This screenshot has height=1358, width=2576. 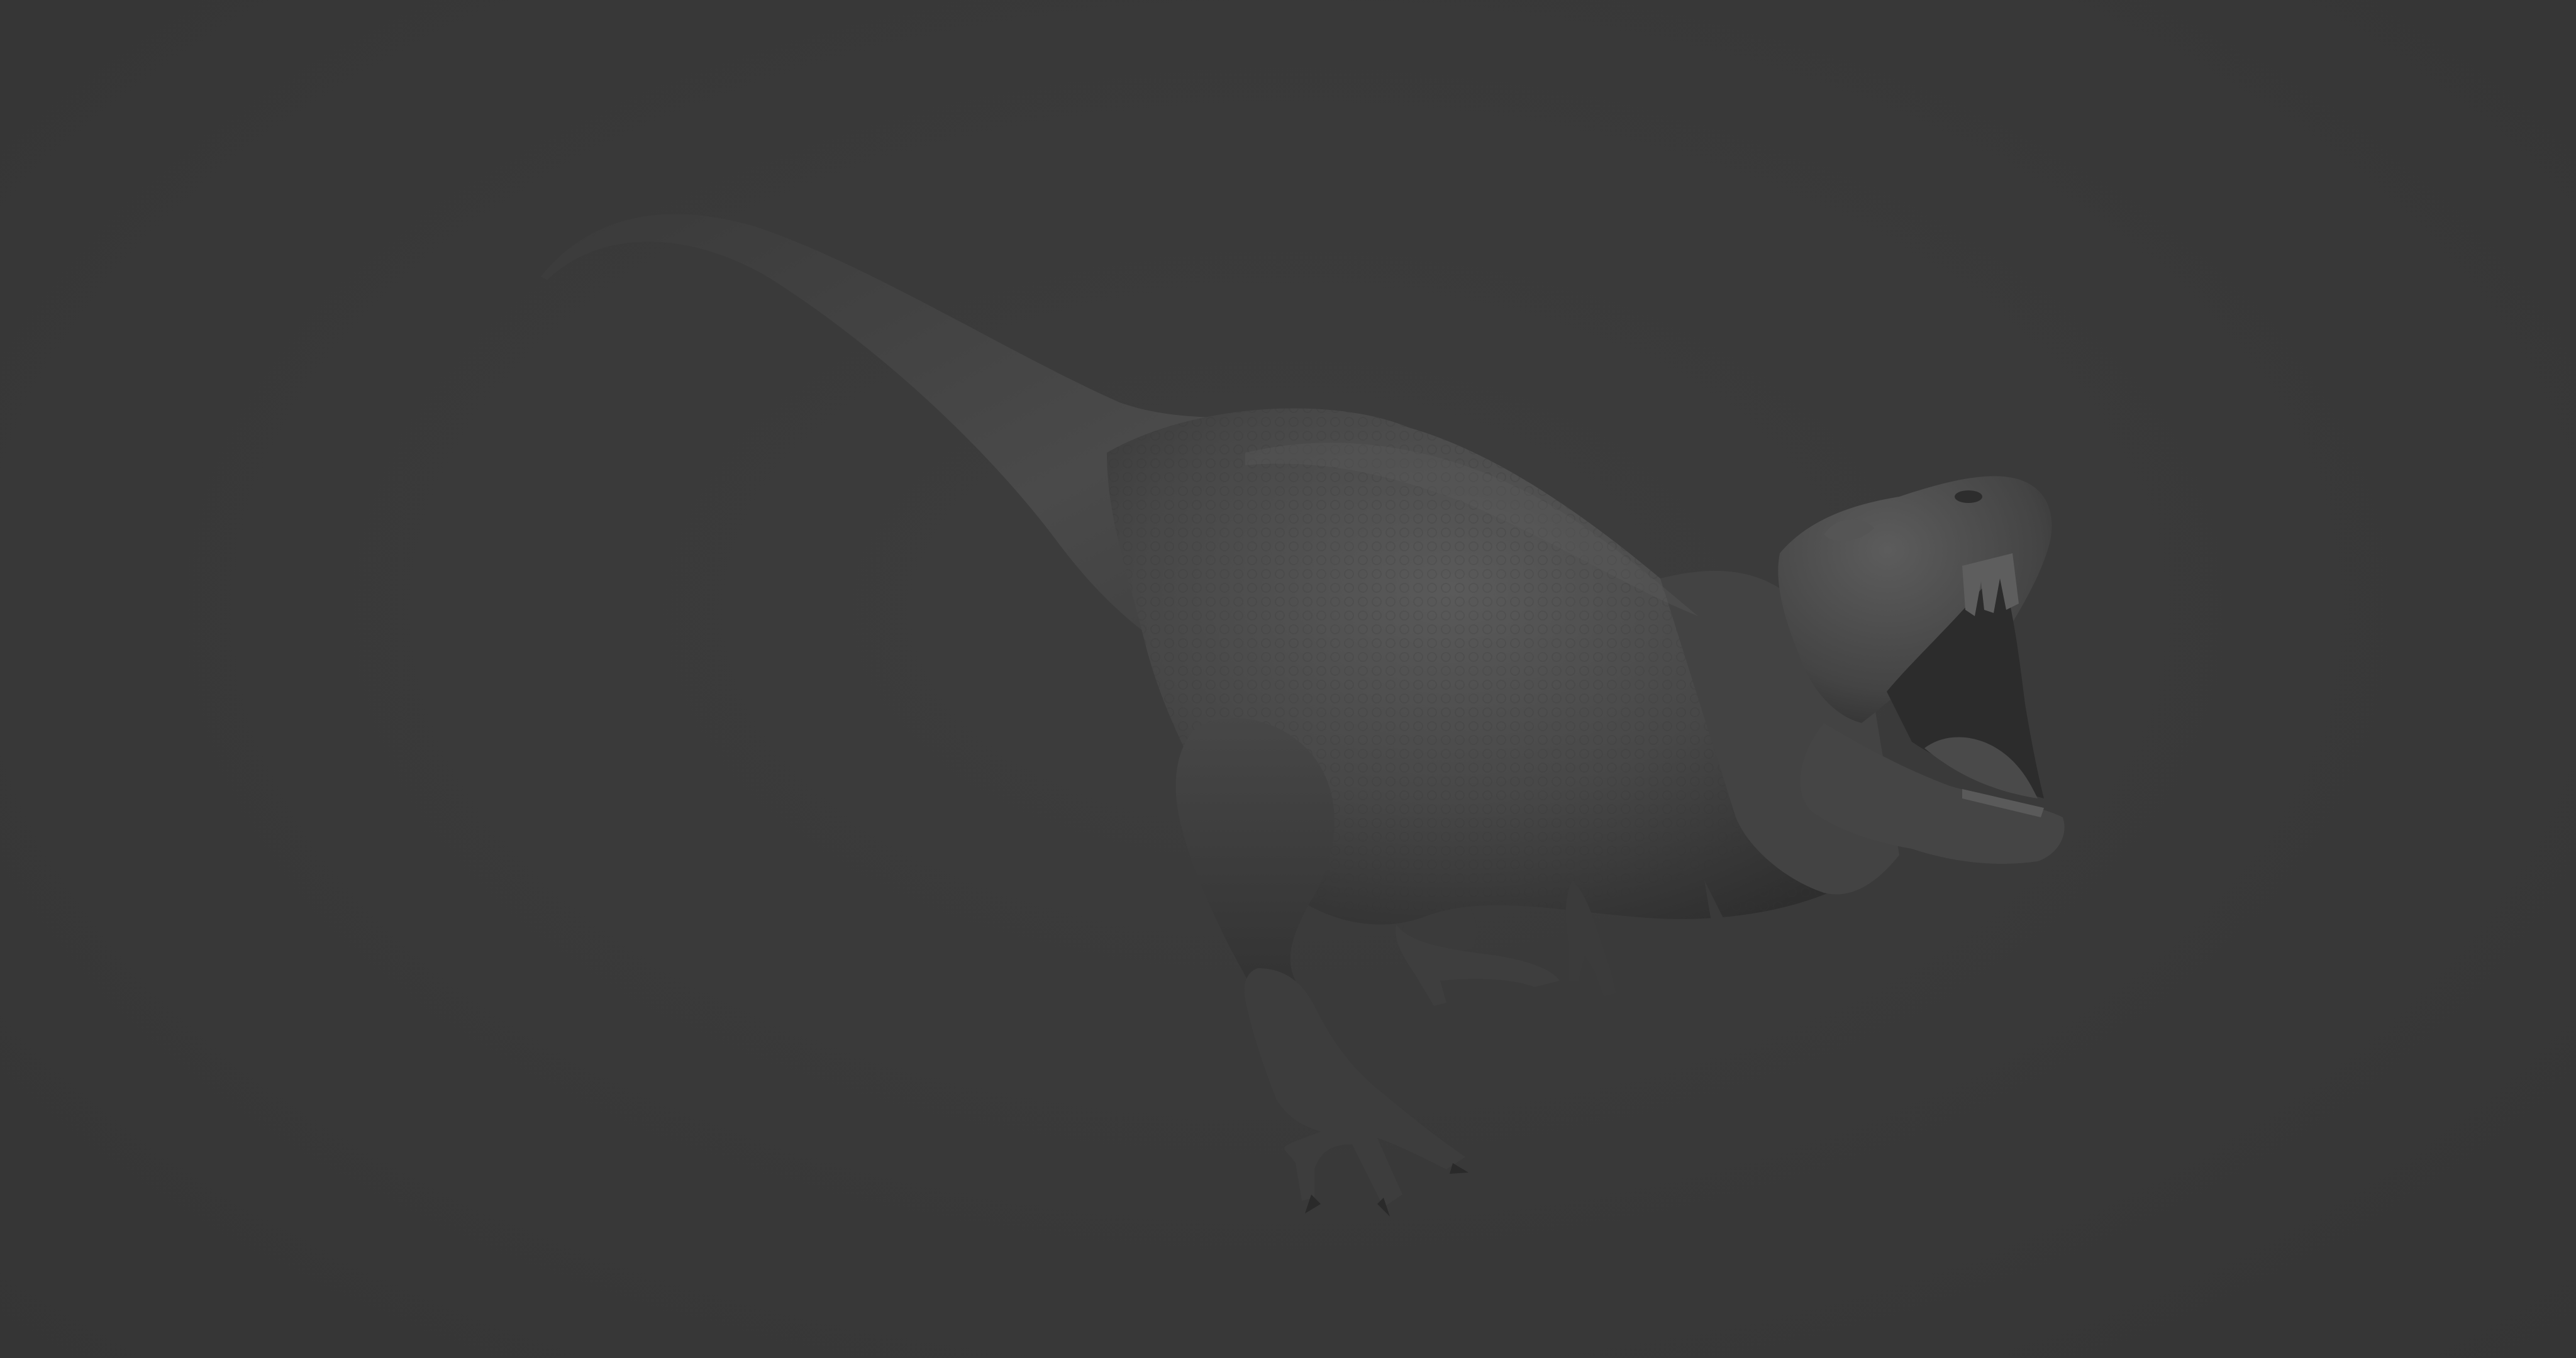 What do you see at coordinates (1459, 1168) in the screenshot?
I see `claw` at bounding box center [1459, 1168].